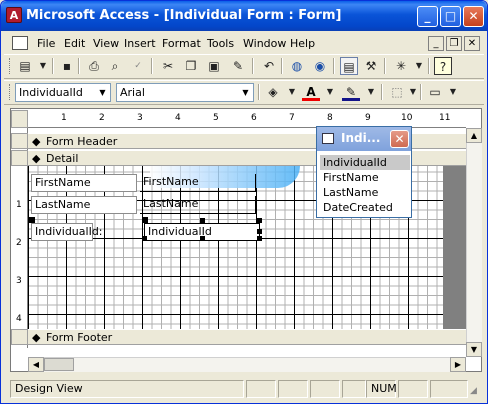  I want to click on ruler-tick: 6, so click(254, 118).